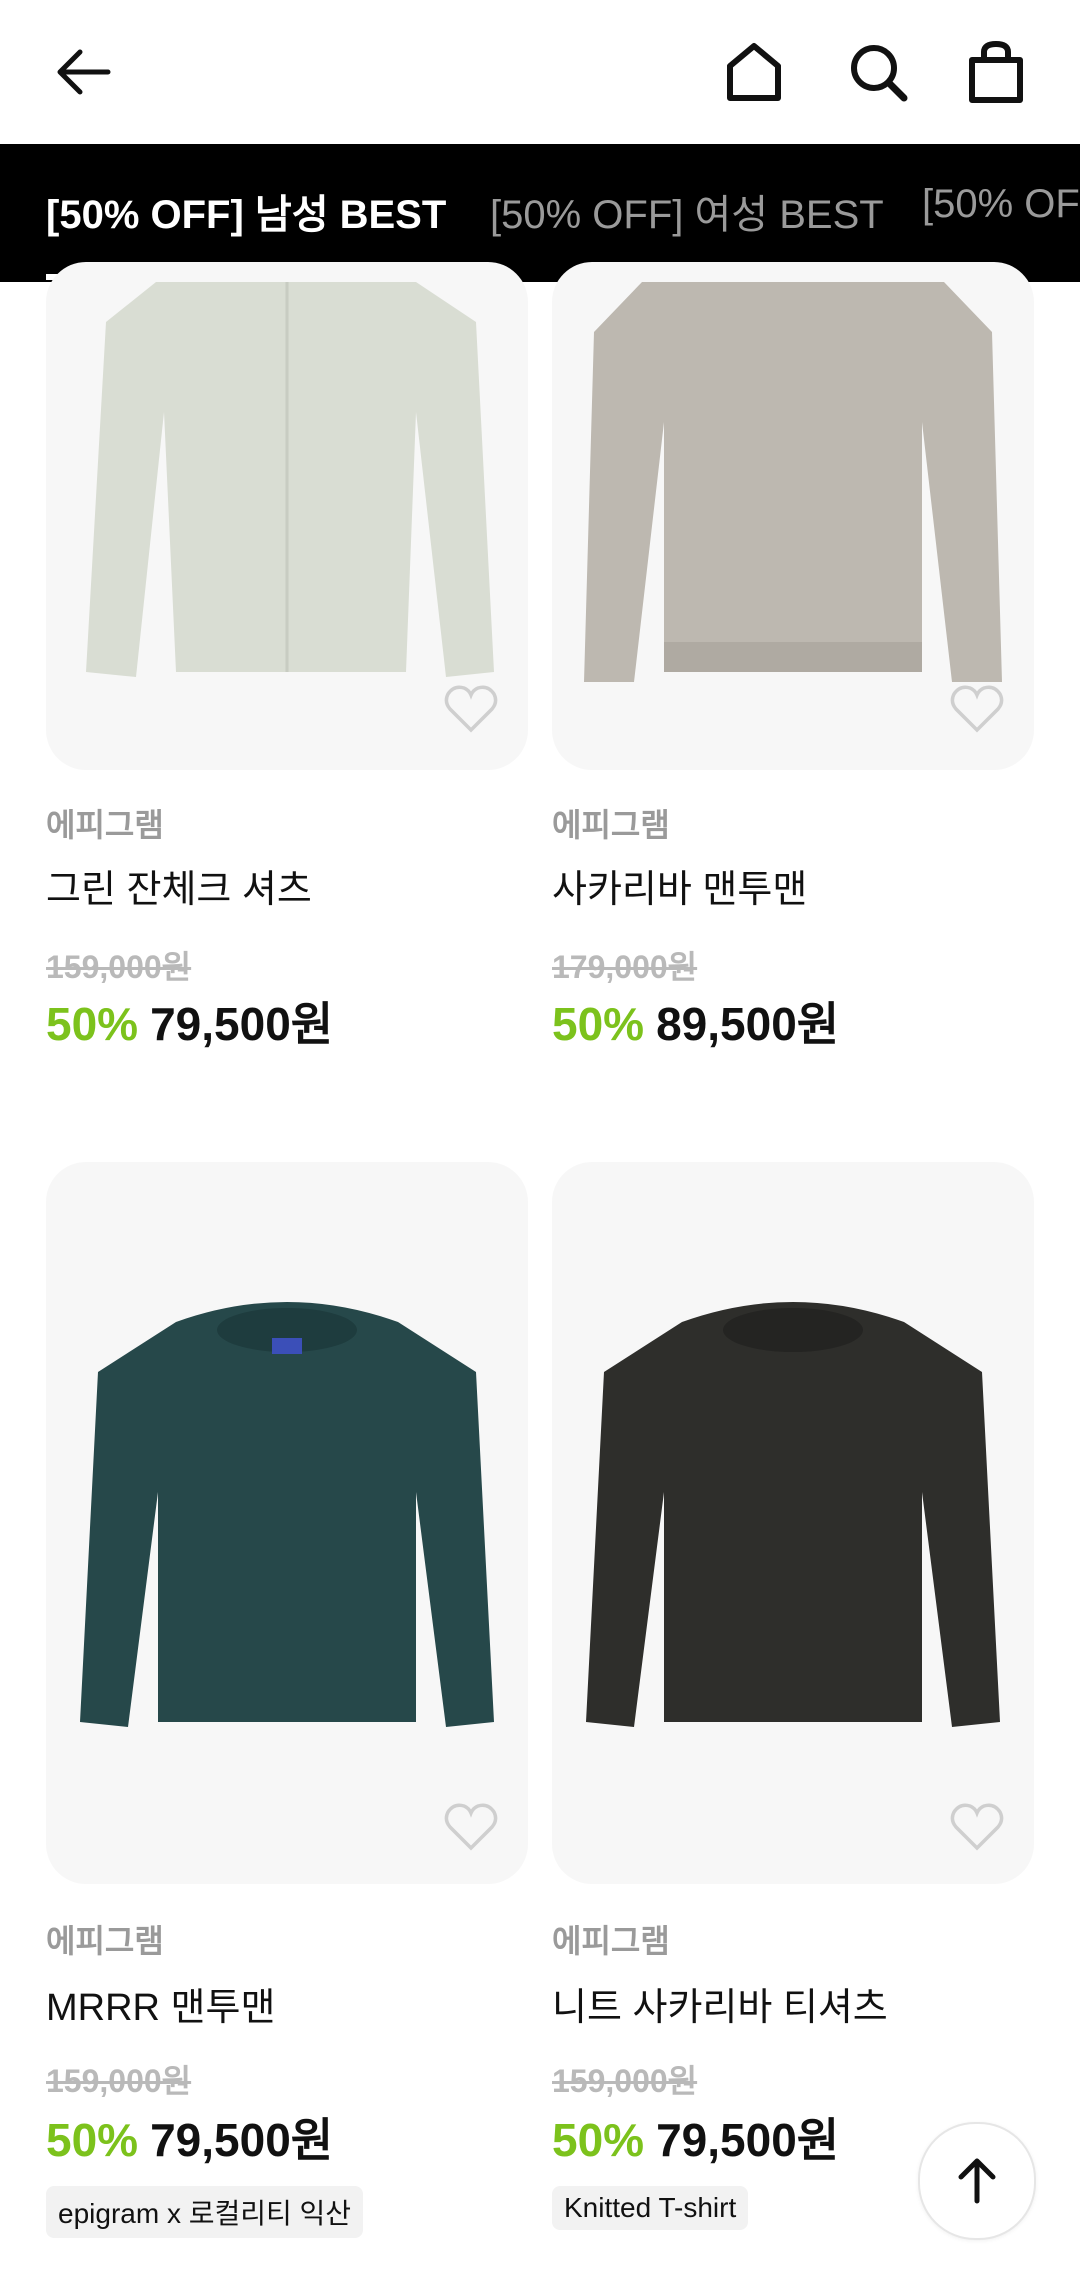 The image size is (1080, 2284). What do you see at coordinates (687, 211) in the screenshot?
I see `tab-women-best: [50% OFF] 여성 BEST` at bounding box center [687, 211].